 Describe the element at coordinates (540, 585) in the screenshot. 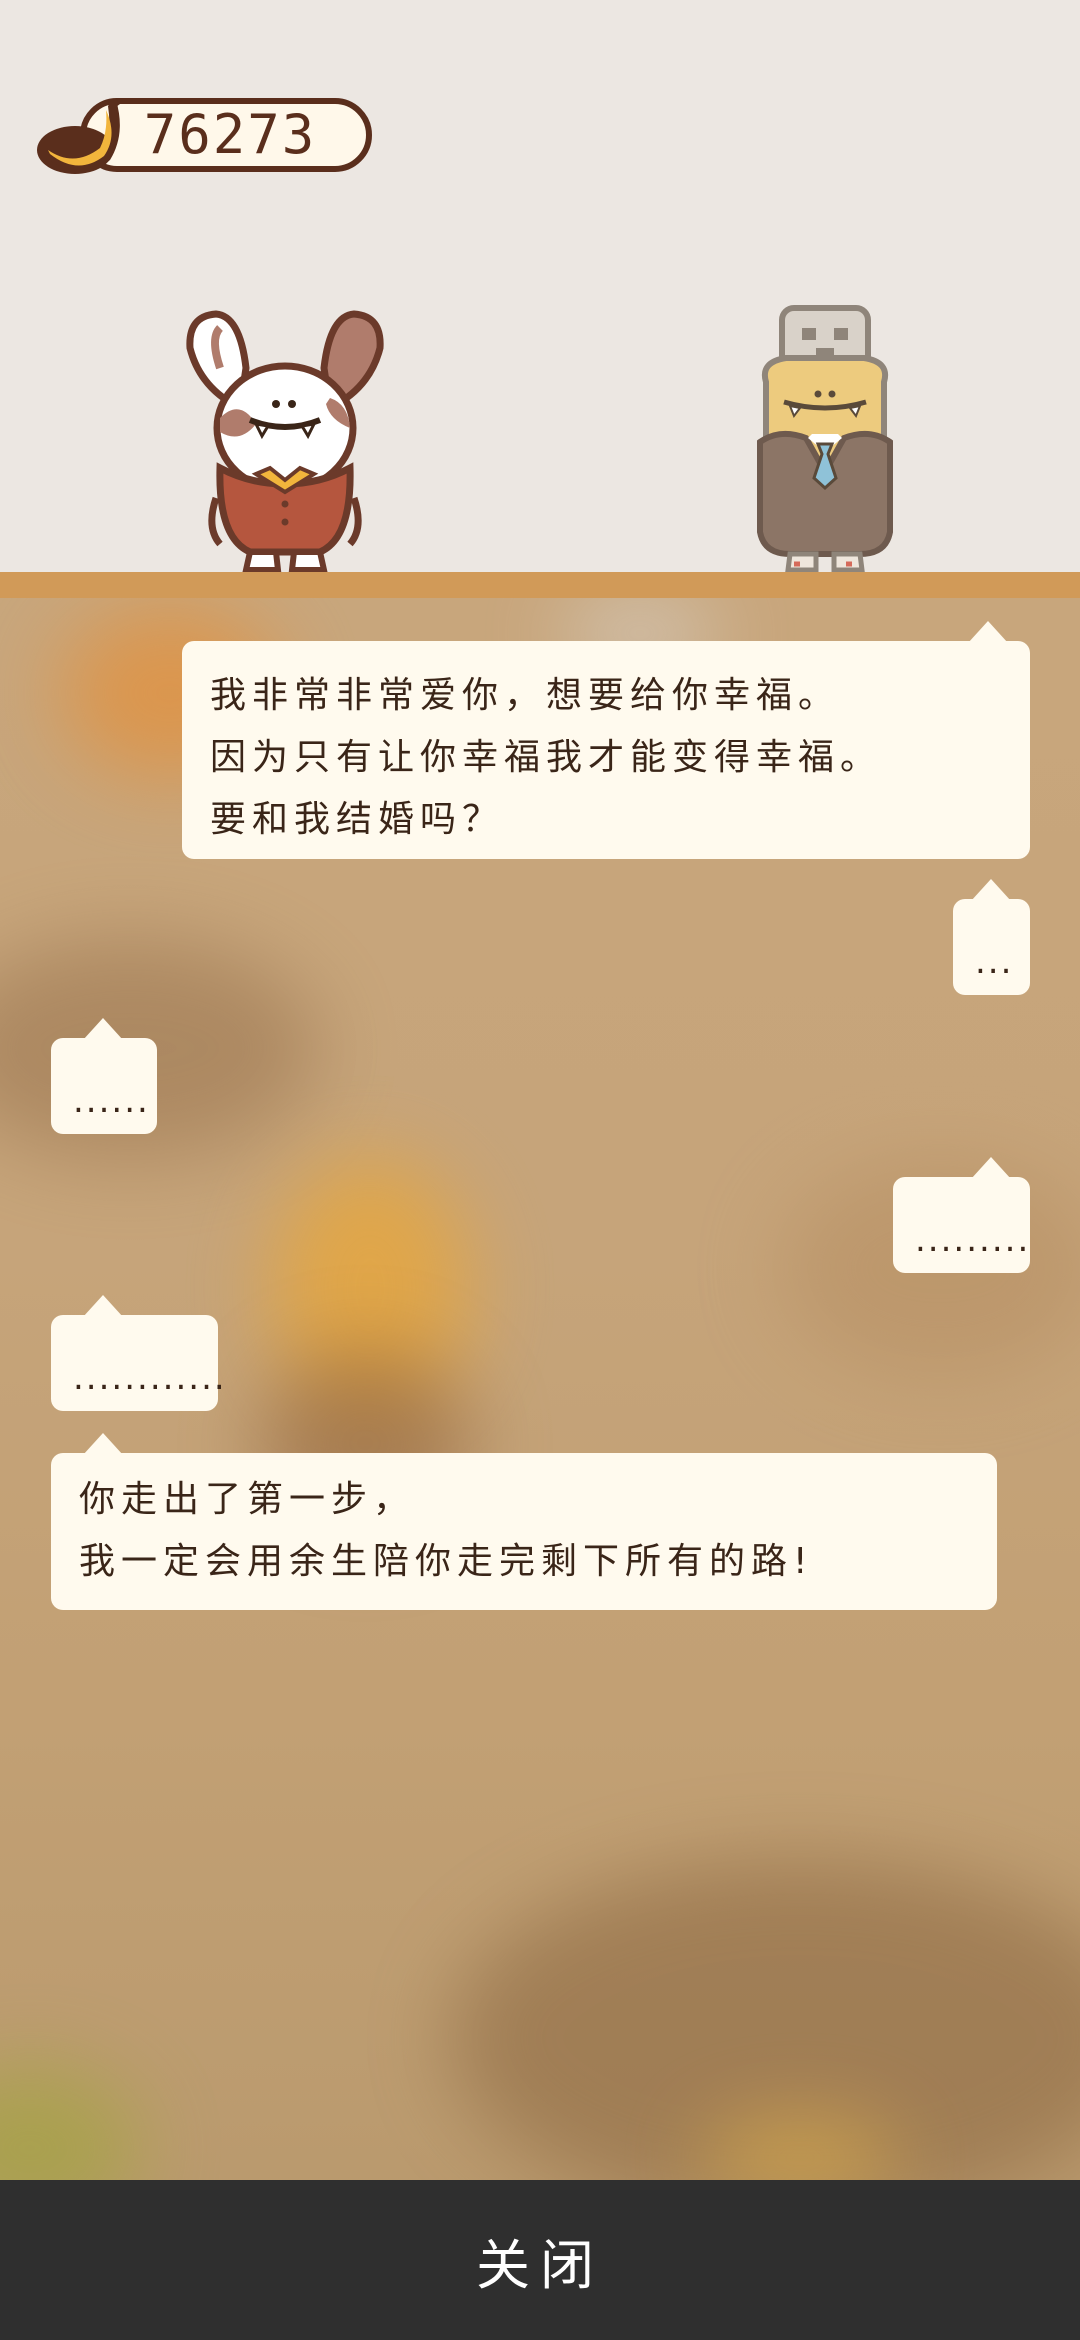

I see `wooden-shelf` at that location.